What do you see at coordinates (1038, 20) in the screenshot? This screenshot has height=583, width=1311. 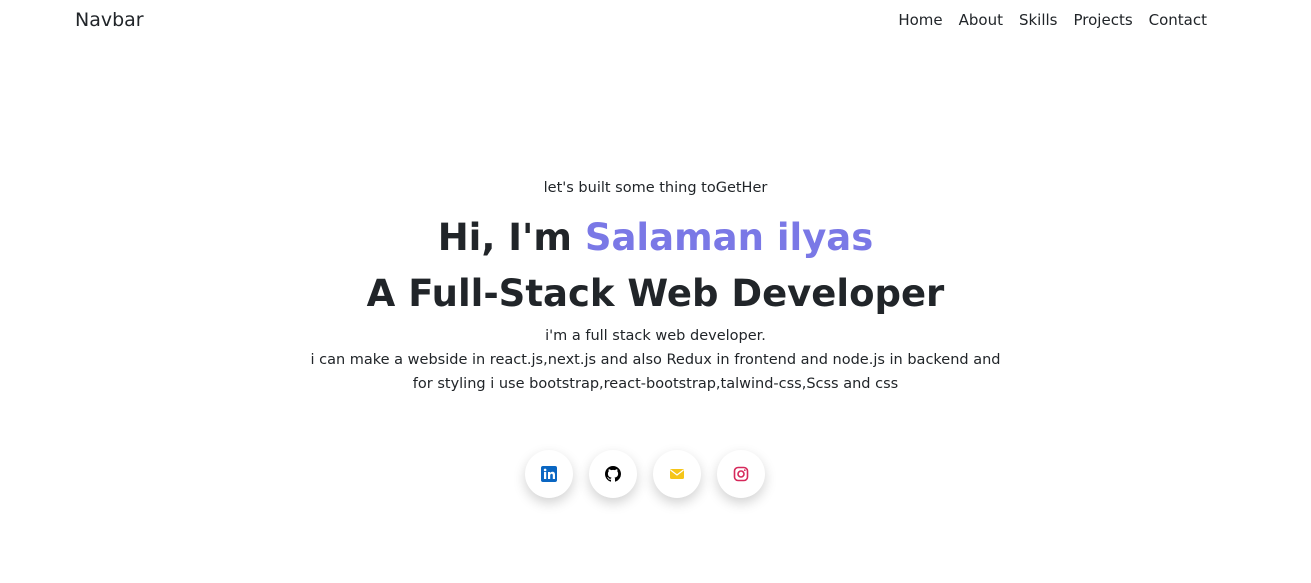 I see `nav-link-skills: Skills` at bounding box center [1038, 20].